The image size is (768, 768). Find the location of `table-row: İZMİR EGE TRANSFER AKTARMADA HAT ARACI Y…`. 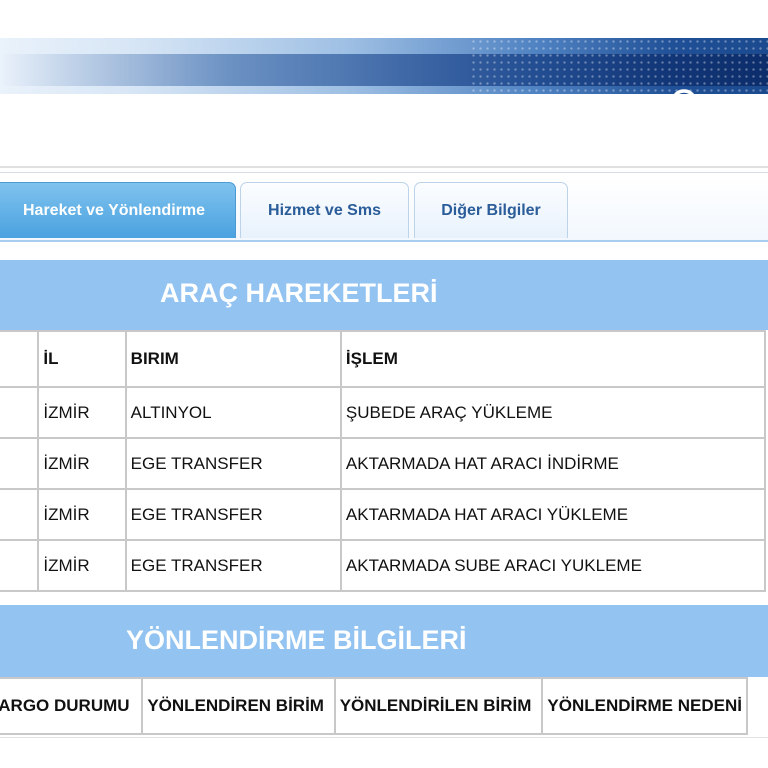

table-row: İZMİR EGE TRANSFER AKTARMADA HAT ARACI Y… is located at coordinates (383, 514).